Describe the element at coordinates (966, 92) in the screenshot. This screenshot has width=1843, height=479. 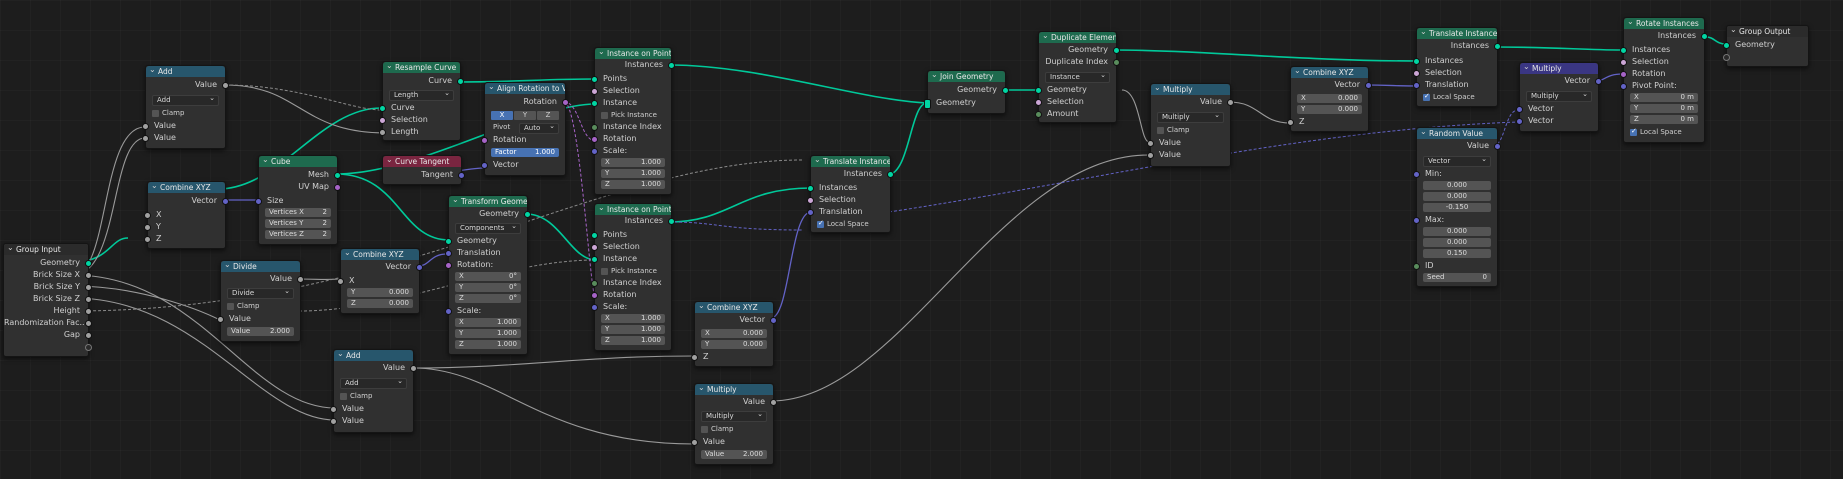
I see `node-join-geometry: Join Geometry Geometry Geometry` at that location.